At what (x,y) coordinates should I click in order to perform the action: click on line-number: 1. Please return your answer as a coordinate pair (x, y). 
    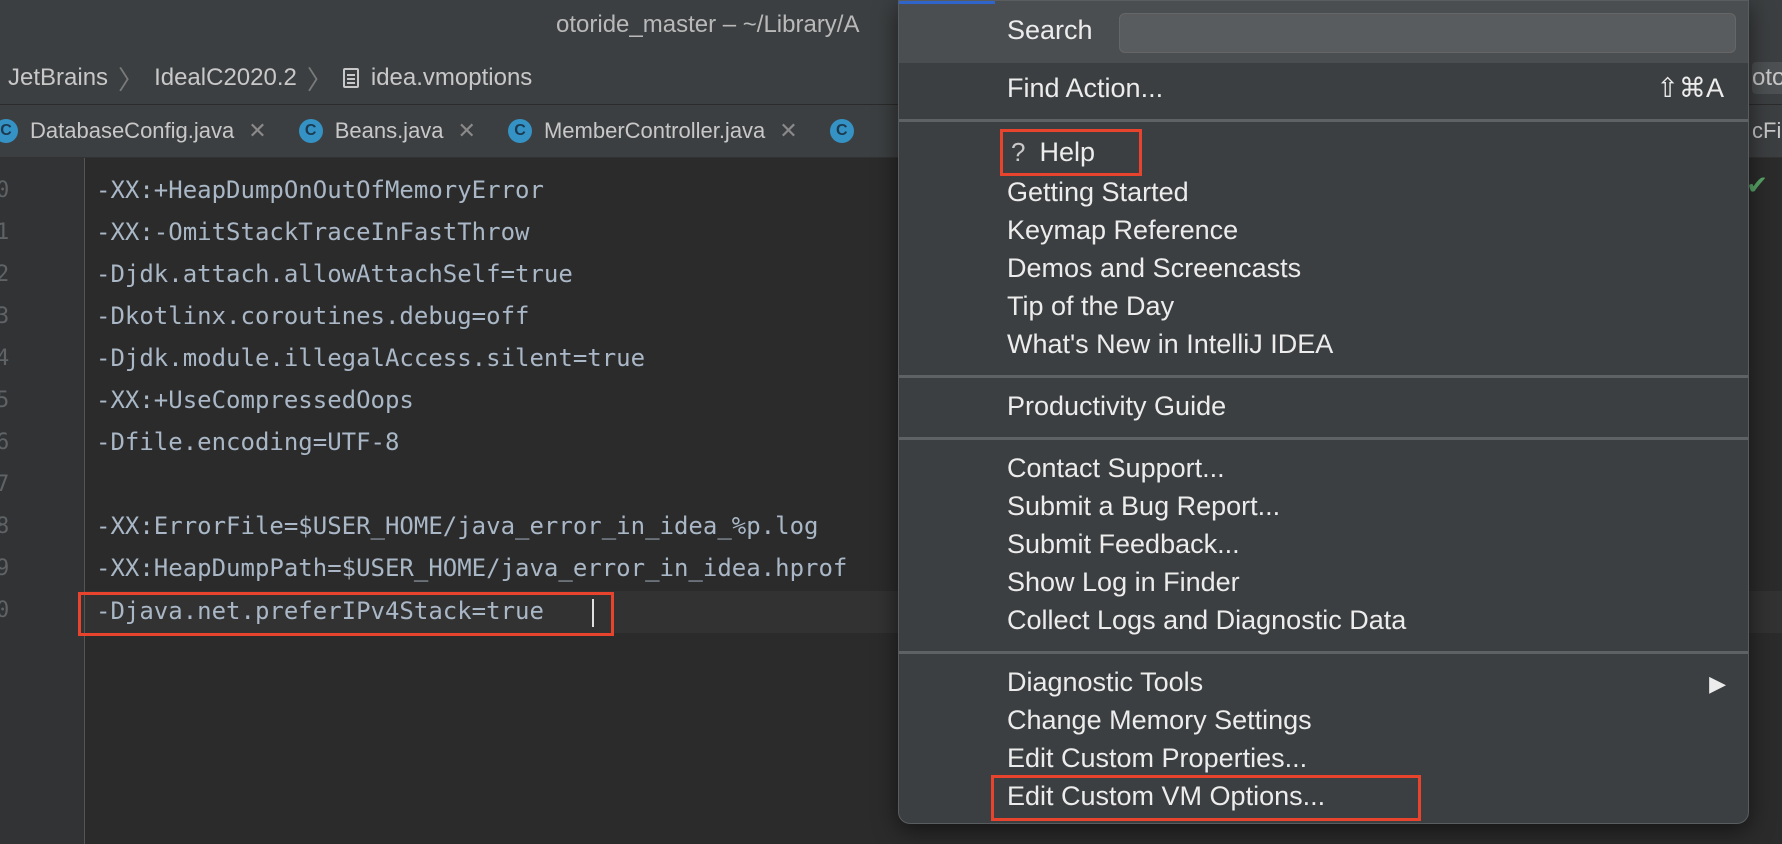
    Looking at the image, I should click on (5, 232).